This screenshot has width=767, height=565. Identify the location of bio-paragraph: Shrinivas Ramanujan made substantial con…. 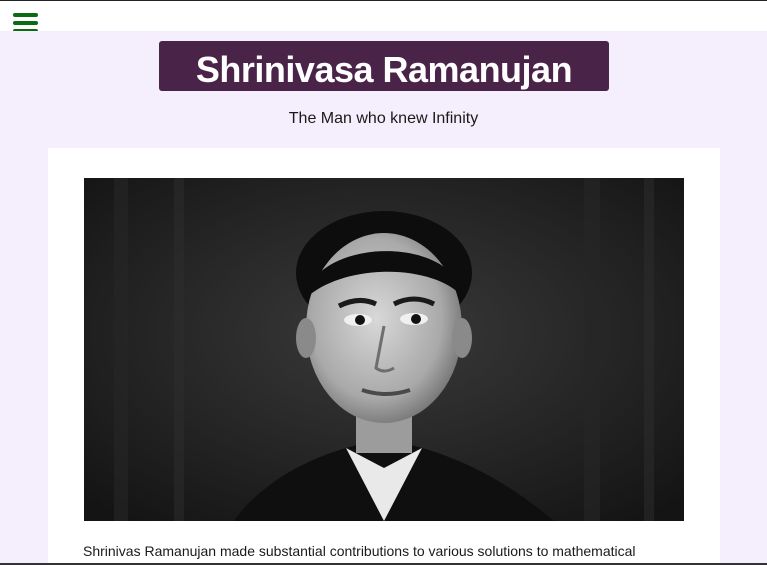
(359, 551).